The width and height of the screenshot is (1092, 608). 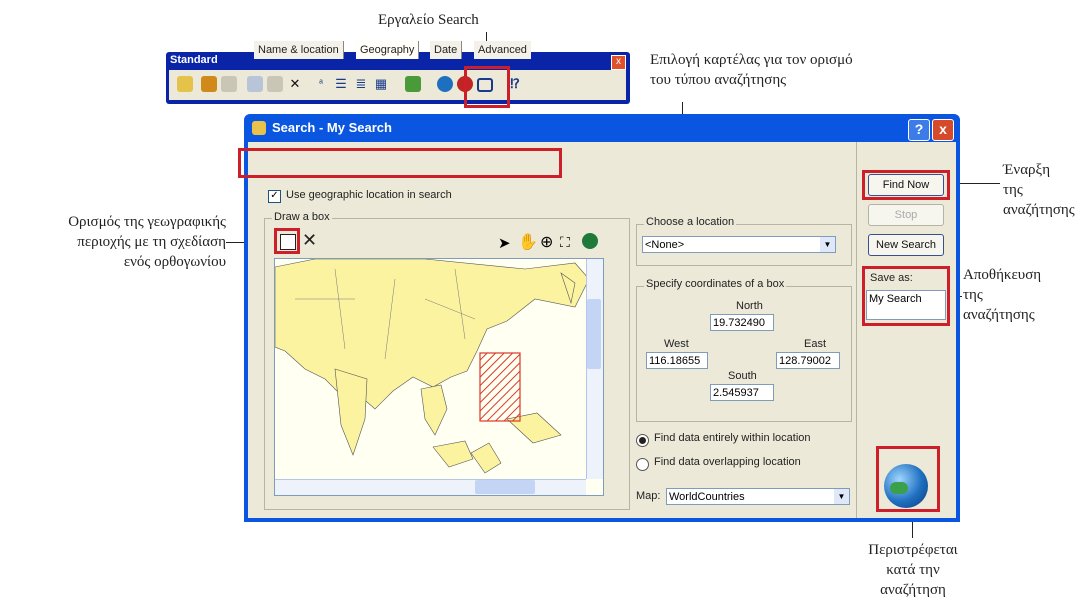 What do you see at coordinates (739, 244) in the screenshot?
I see `location-select: <None>` at bounding box center [739, 244].